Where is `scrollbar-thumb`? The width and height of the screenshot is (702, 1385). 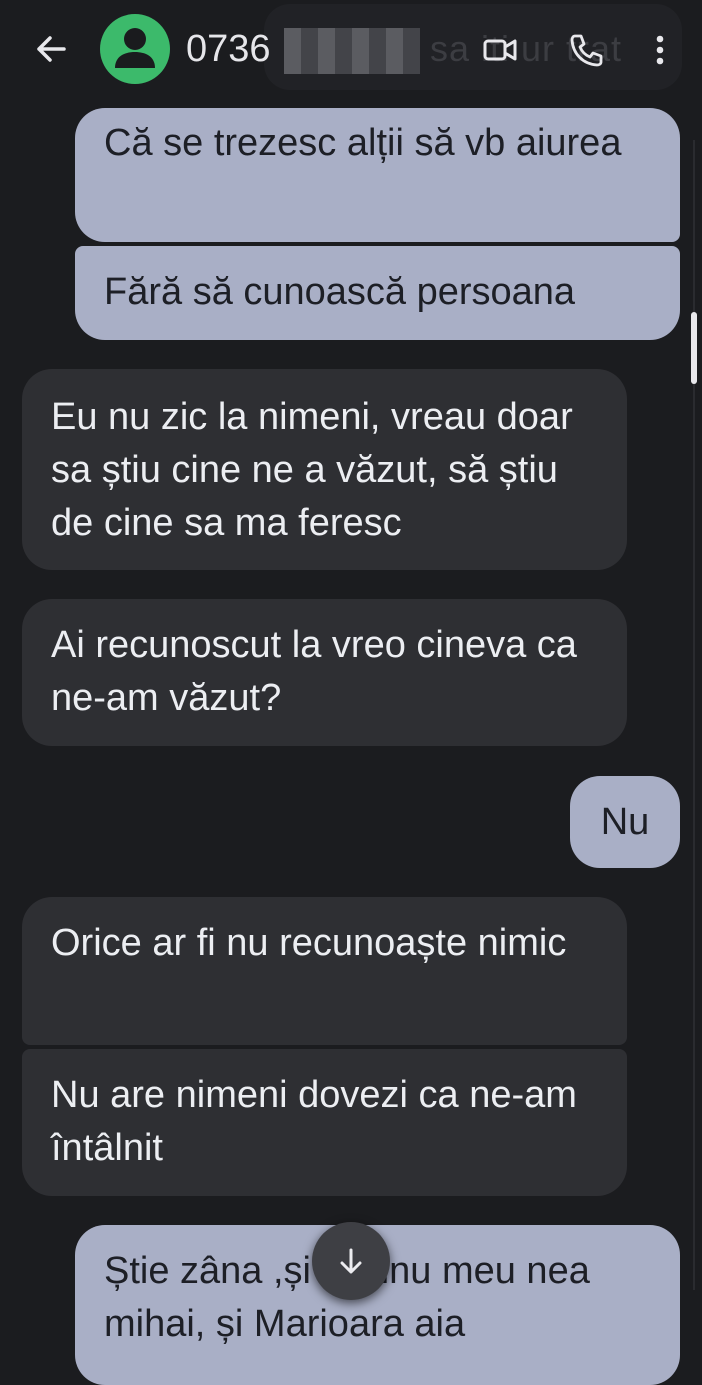
scrollbar-thumb is located at coordinates (694, 348).